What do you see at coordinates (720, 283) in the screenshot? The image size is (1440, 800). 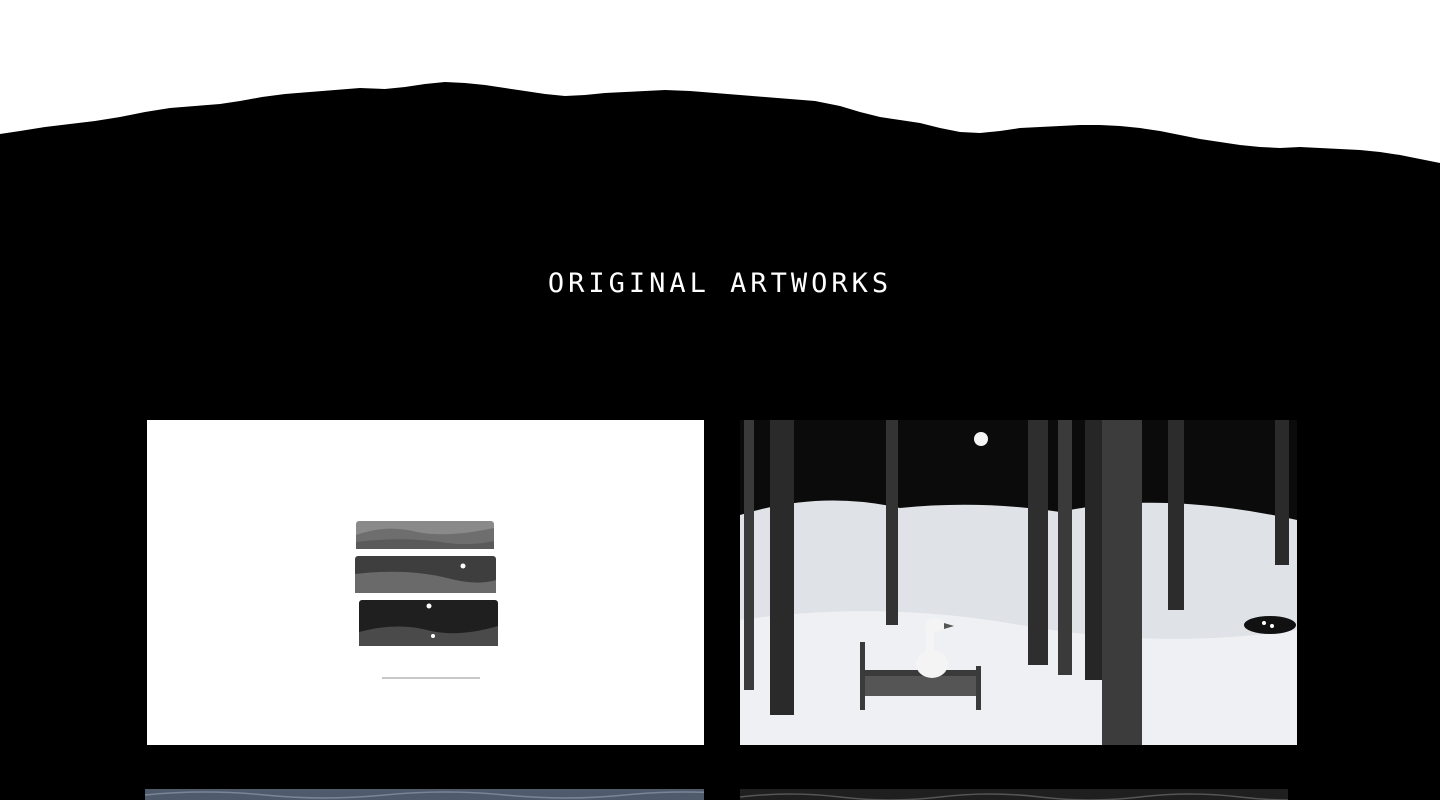 I see `section-title: ORIGINAL ARTWORKS` at bounding box center [720, 283].